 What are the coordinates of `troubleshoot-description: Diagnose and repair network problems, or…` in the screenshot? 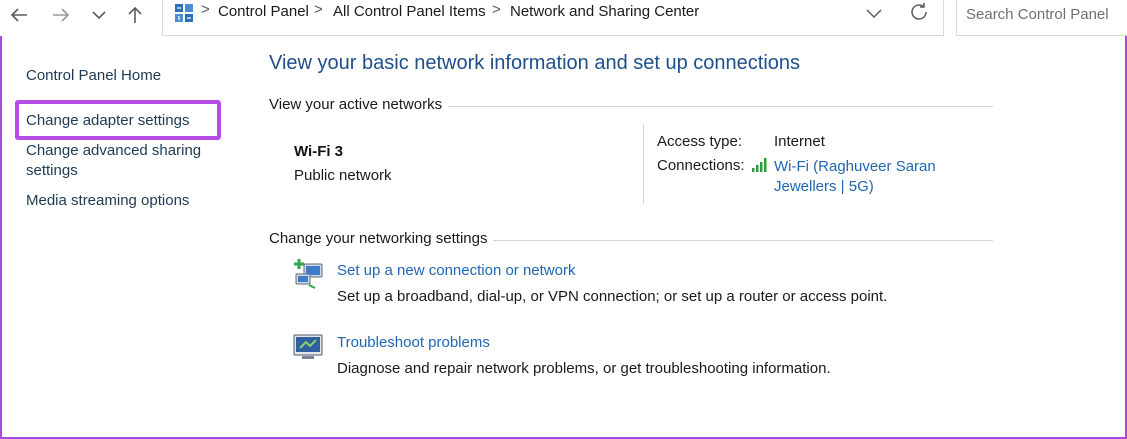 It's located at (584, 368).